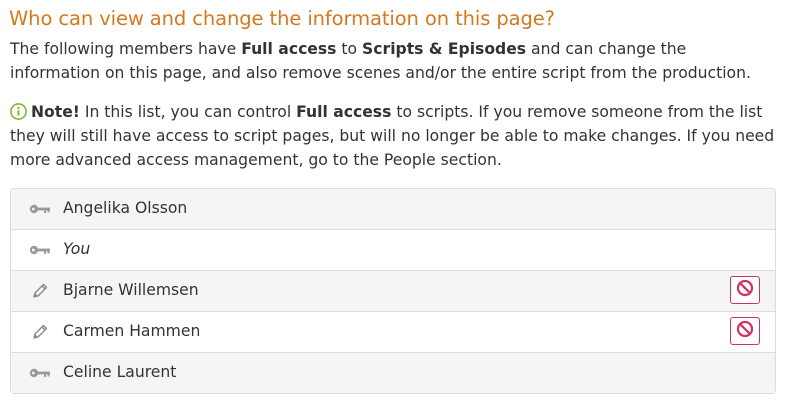 This screenshot has height=418, width=801. I want to click on intro-text-part: The following members have, so click(126, 49).